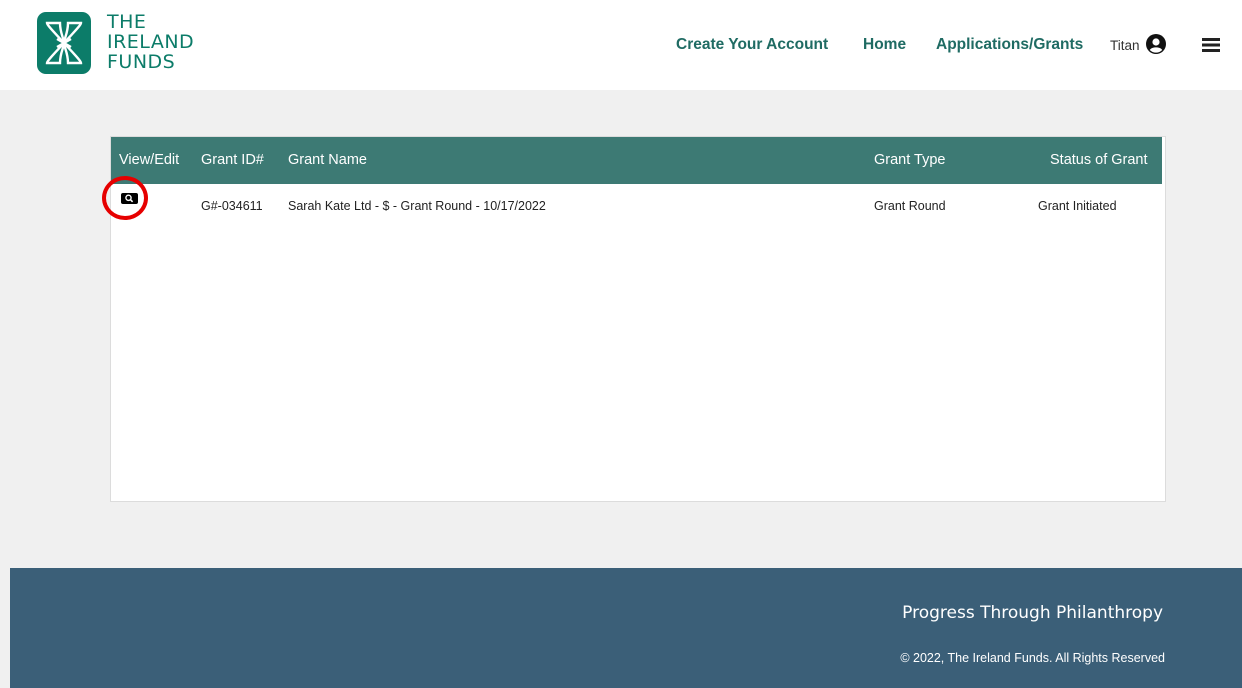 This screenshot has height=688, width=1242. What do you see at coordinates (1077, 206) in the screenshot?
I see `grant-status-cell: Grant Initiated` at bounding box center [1077, 206].